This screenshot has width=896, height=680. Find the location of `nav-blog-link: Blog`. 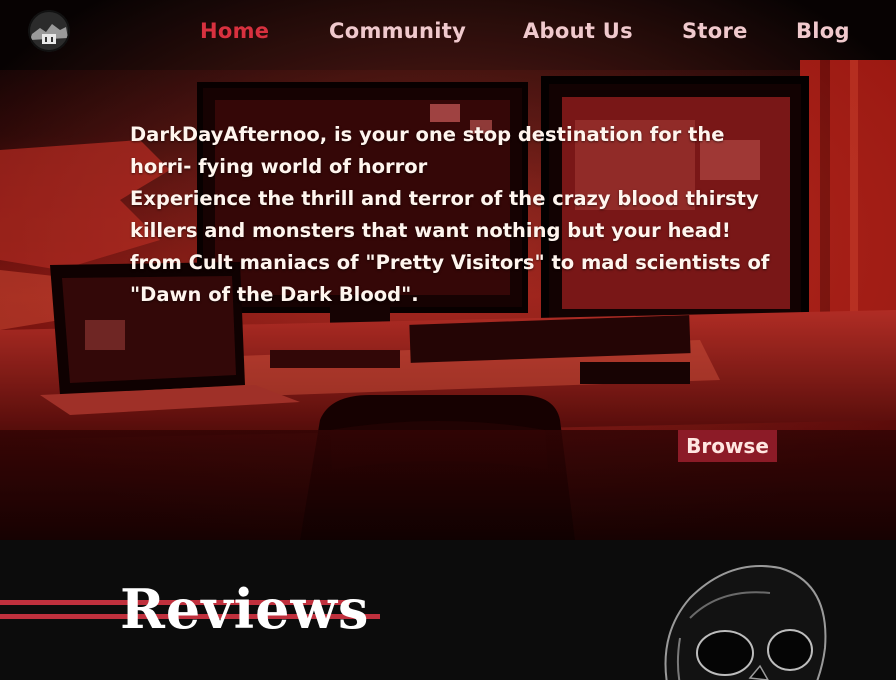

nav-blog-link: Blog is located at coordinates (823, 31).